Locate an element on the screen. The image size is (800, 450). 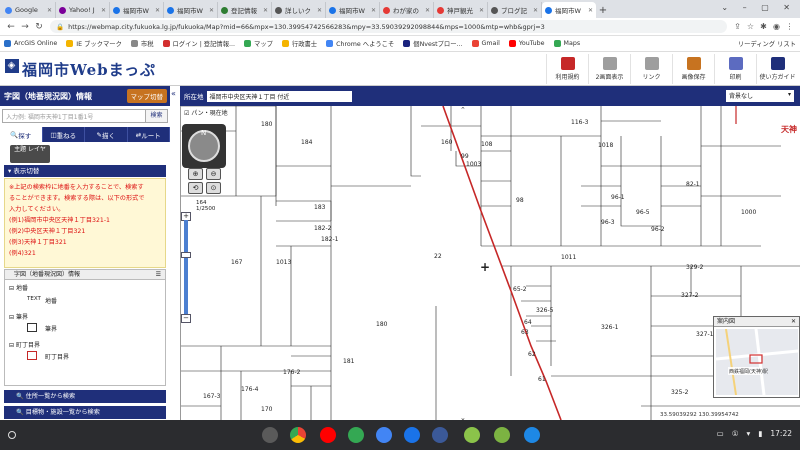
reading-list-button: リーディング リスト is located at coordinates (767, 43).